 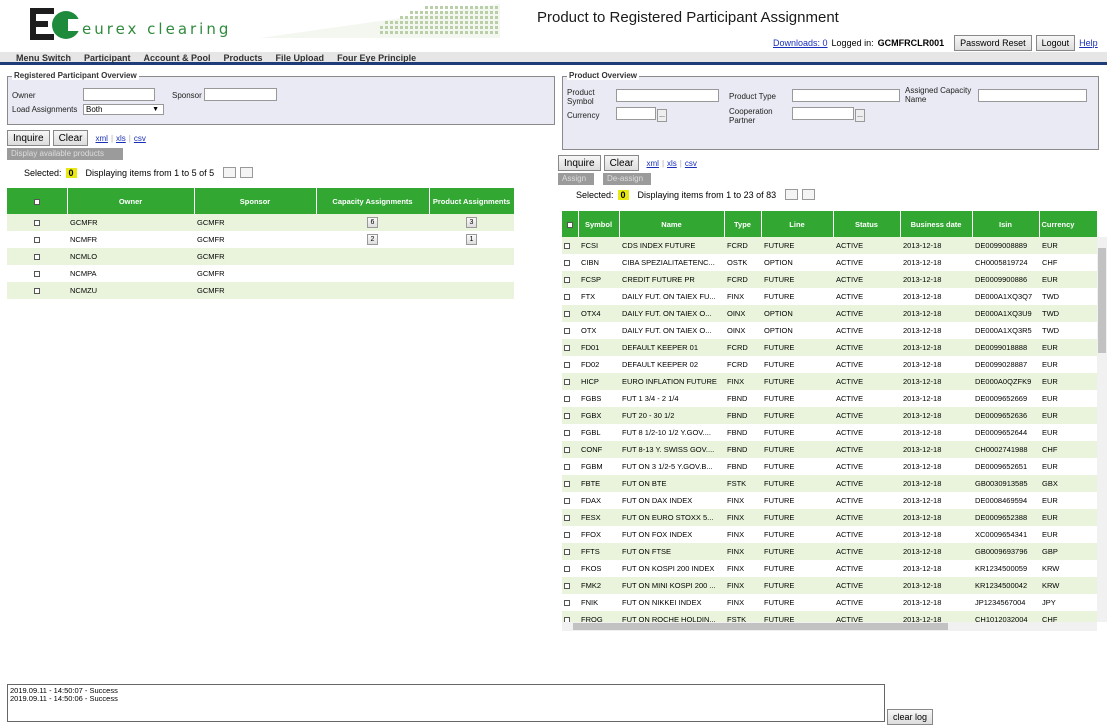 What do you see at coordinates (936, 224) in the screenshot?
I see `col-business-date: Business date` at bounding box center [936, 224].